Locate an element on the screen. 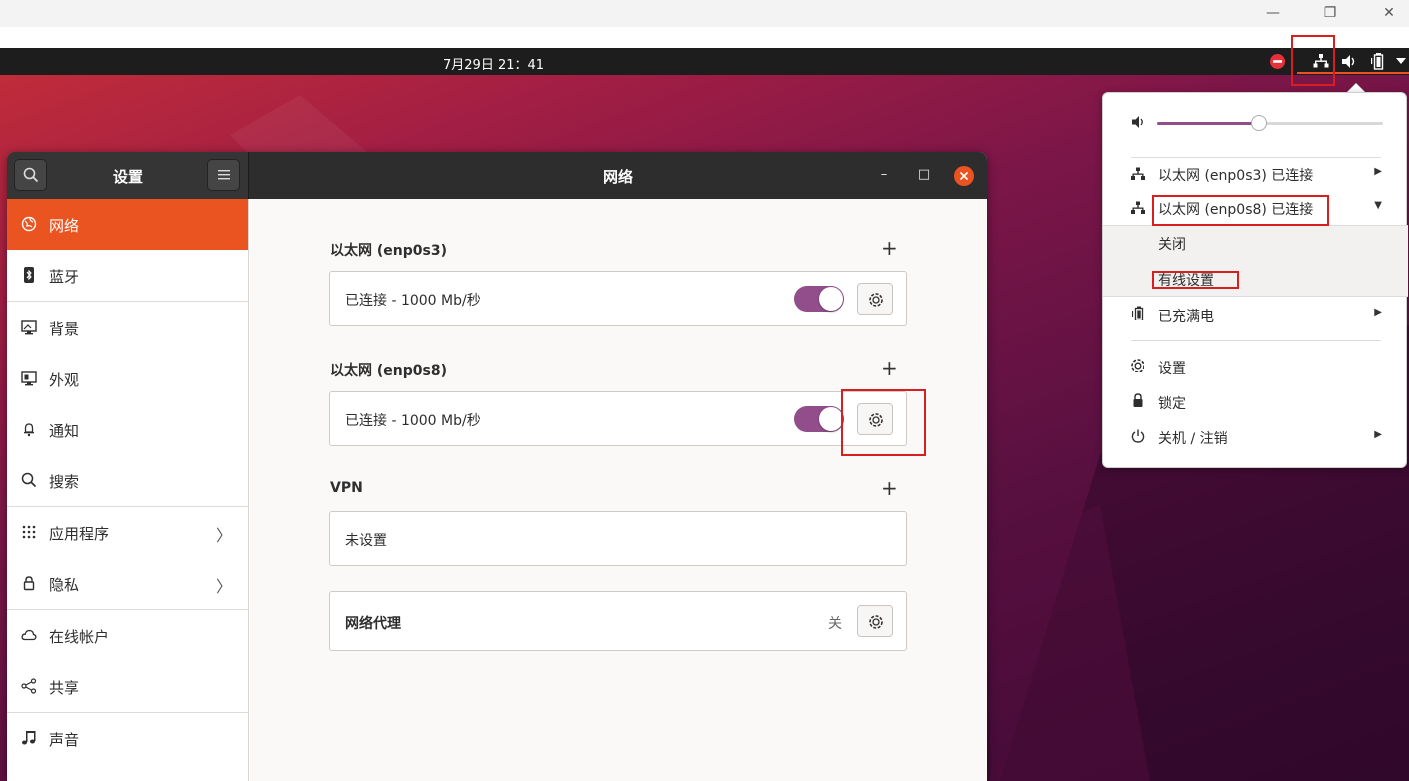 The image size is (1409, 781). cloud-icon is located at coordinates (29, 635).